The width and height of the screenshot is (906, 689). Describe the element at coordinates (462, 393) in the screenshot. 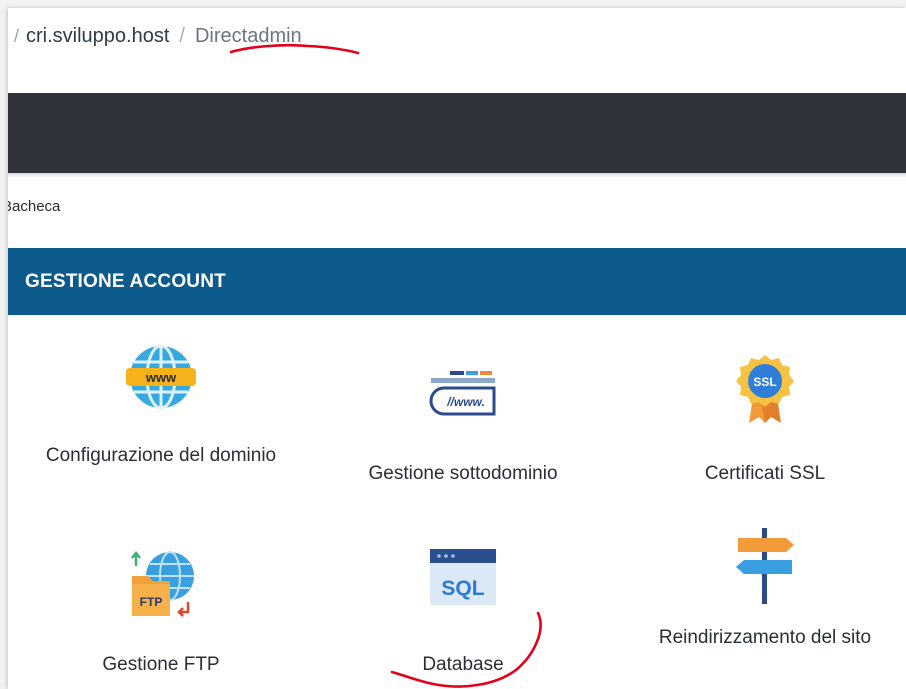

I see `address-bar-www-icon: //www.` at that location.